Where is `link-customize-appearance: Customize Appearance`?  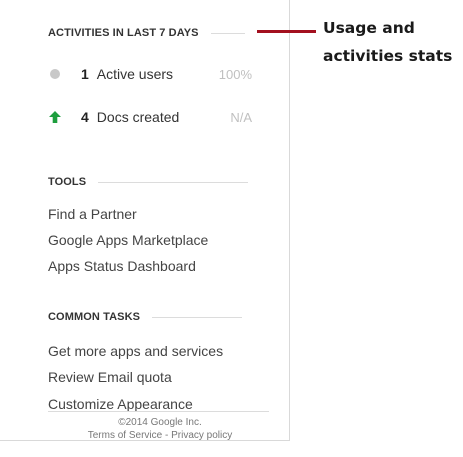 link-customize-appearance: Customize Appearance is located at coordinates (120, 404).